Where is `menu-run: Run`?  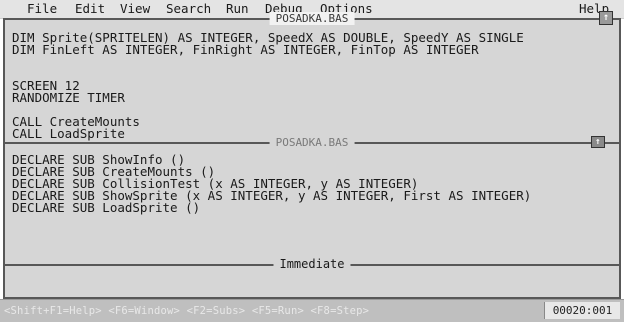 menu-run: Run is located at coordinates (237, 8).